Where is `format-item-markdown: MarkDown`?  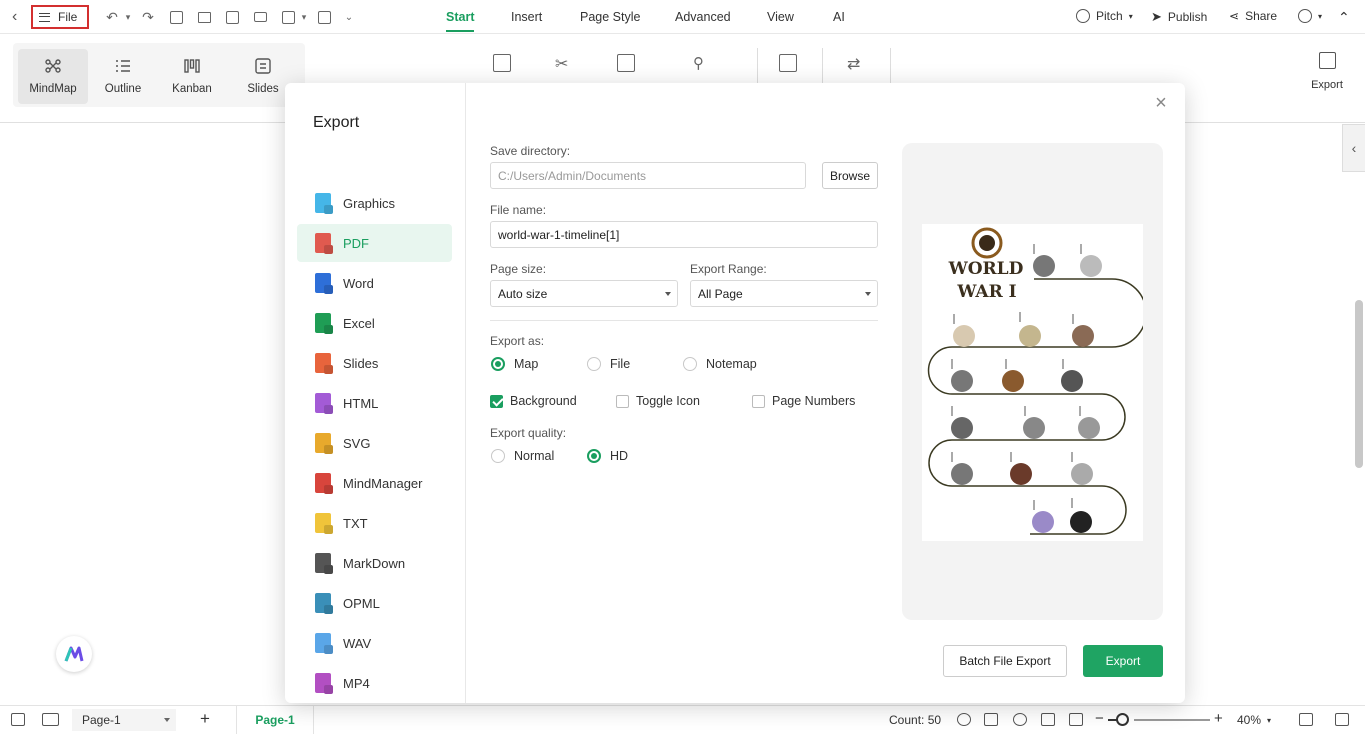 format-item-markdown: MarkDown is located at coordinates (374, 563).